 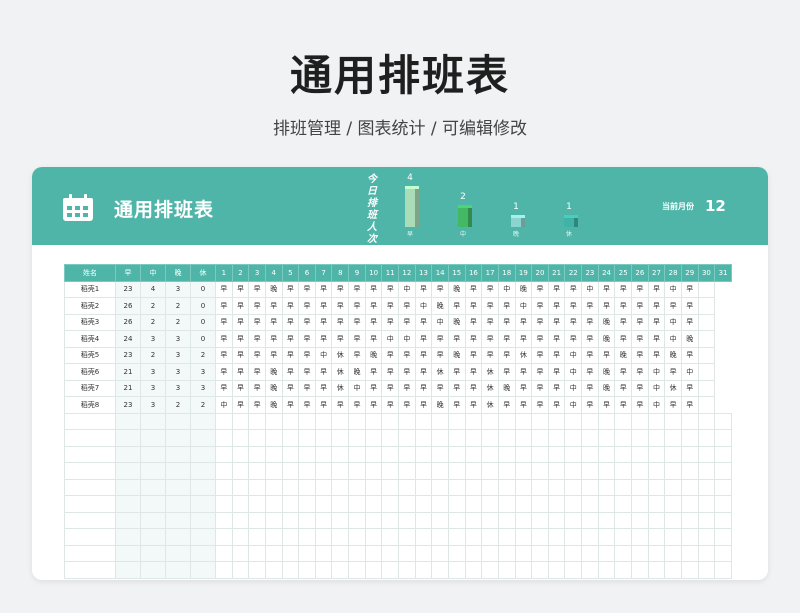 I want to click on table-cell: 中, so click(x=673, y=289).